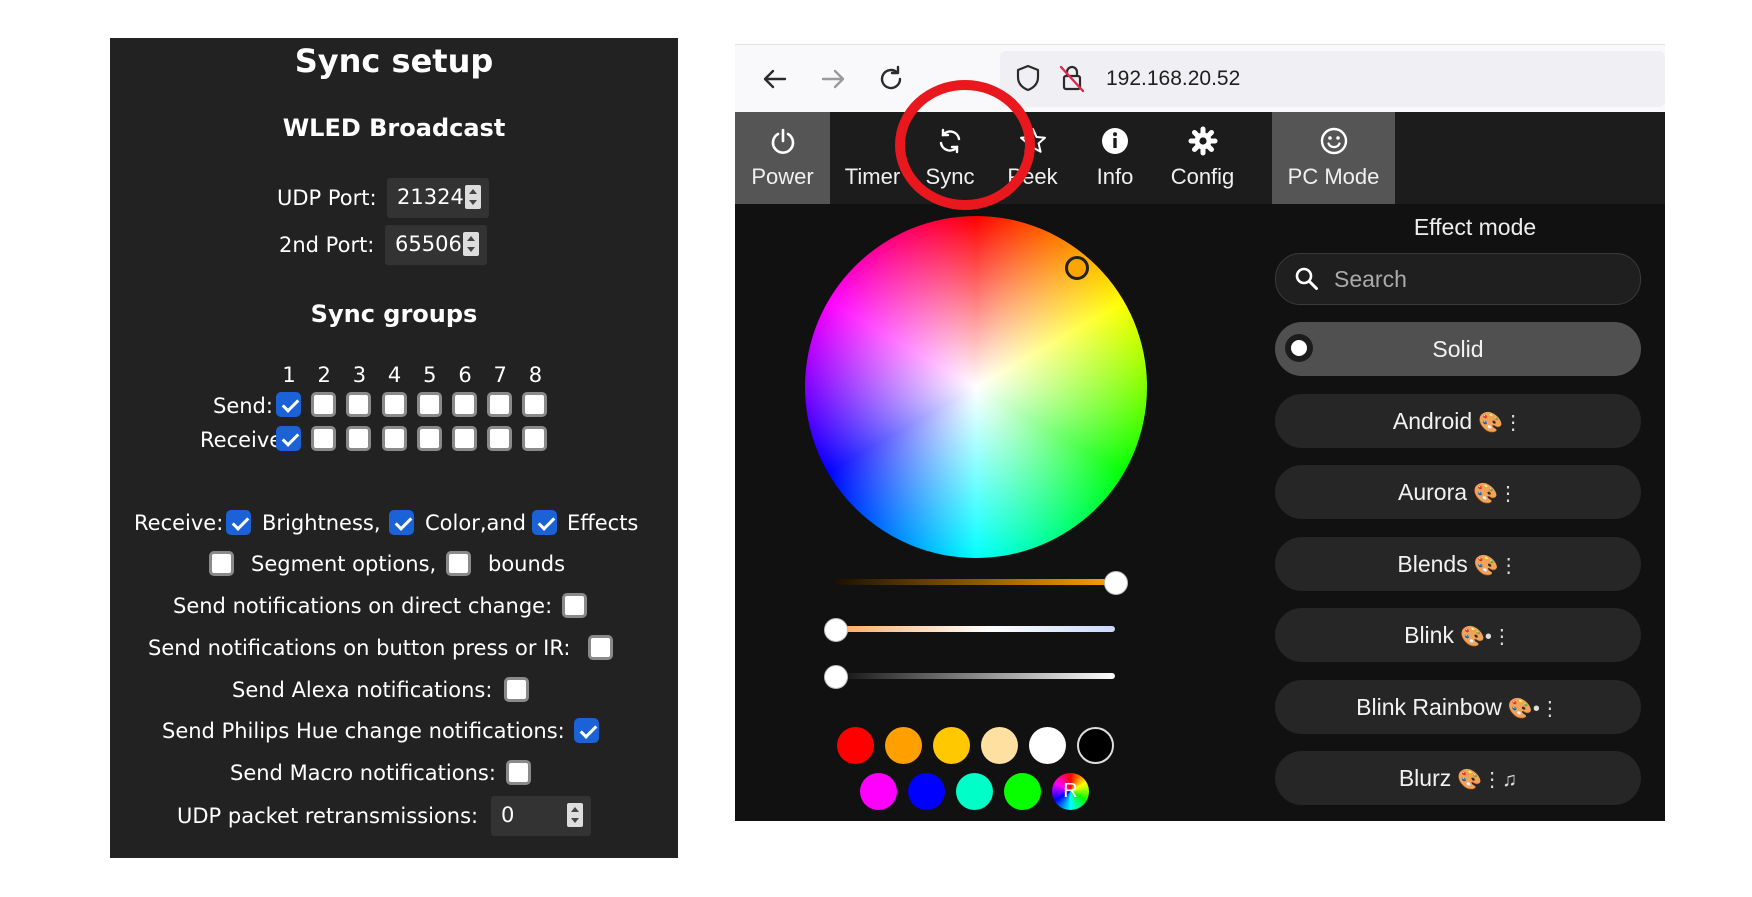 Image resolution: width=1752 pixels, height=897 pixels. I want to click on color-label: Color,and, so click(476, 523).